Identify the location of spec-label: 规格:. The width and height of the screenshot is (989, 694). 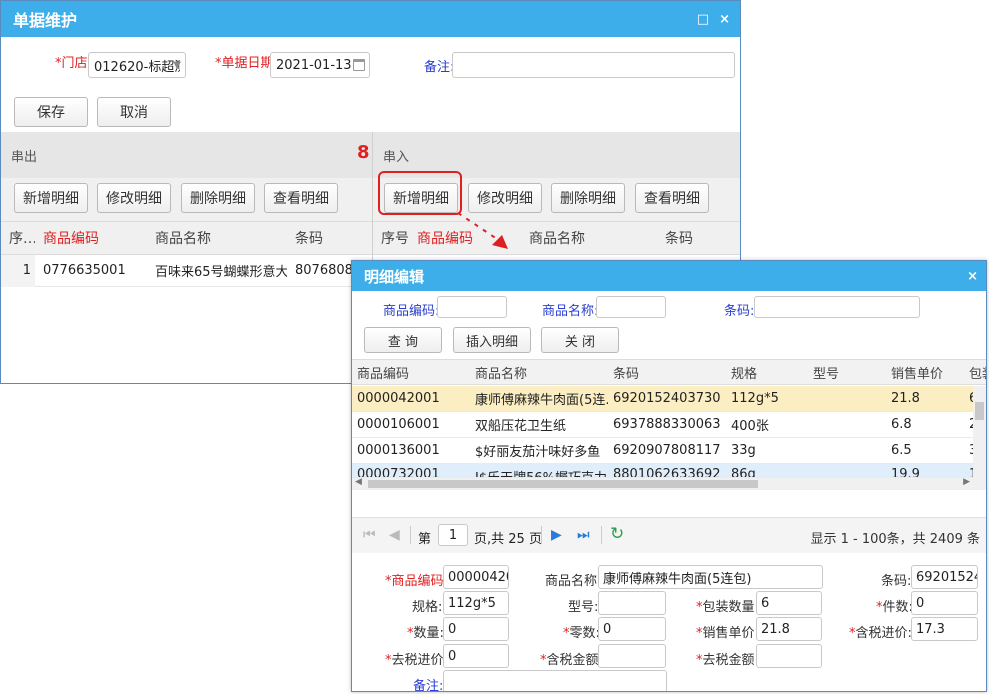
(427, 607).